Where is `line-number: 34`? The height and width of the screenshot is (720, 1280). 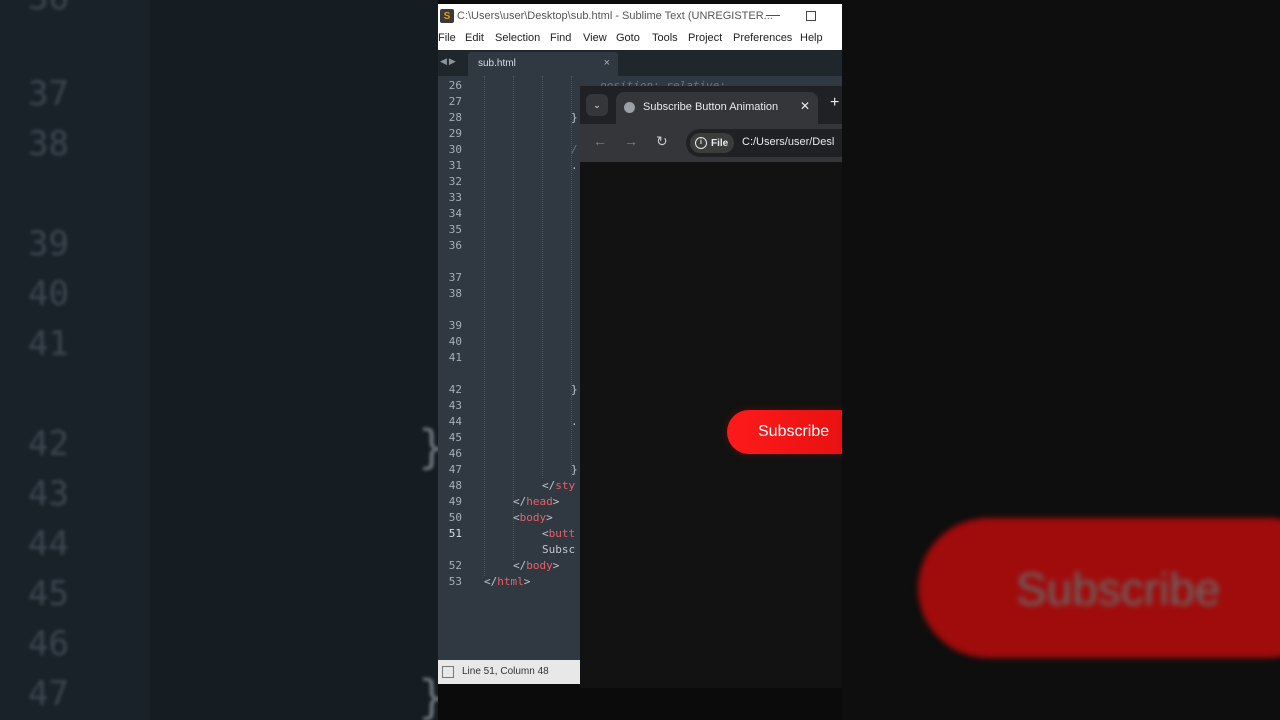
line-number: 34 is located at coordinates (455, 213).